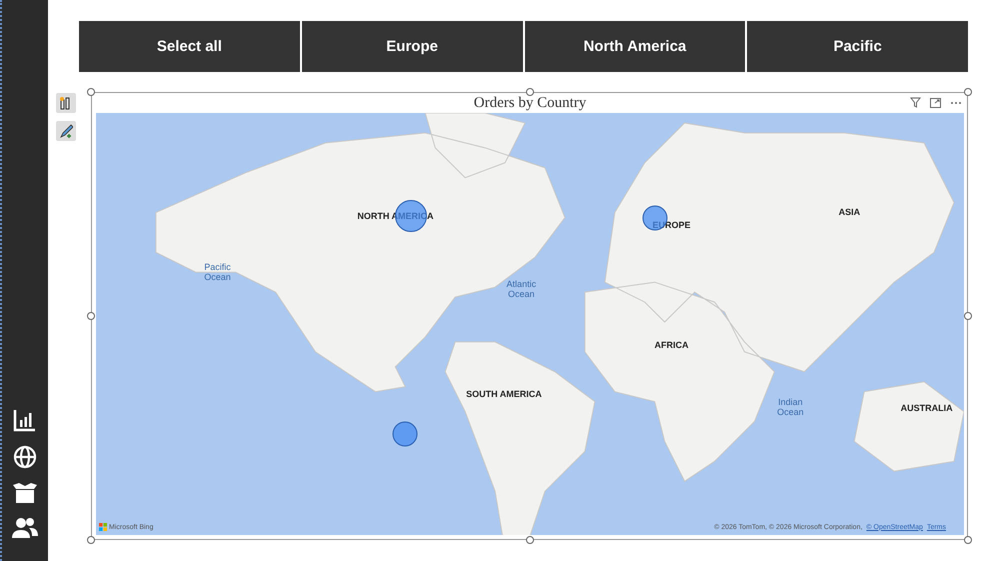 The height and width of the screenshot is (561, 1000). I want to click on map-label: AUSTRALIA, so click(926, 408).